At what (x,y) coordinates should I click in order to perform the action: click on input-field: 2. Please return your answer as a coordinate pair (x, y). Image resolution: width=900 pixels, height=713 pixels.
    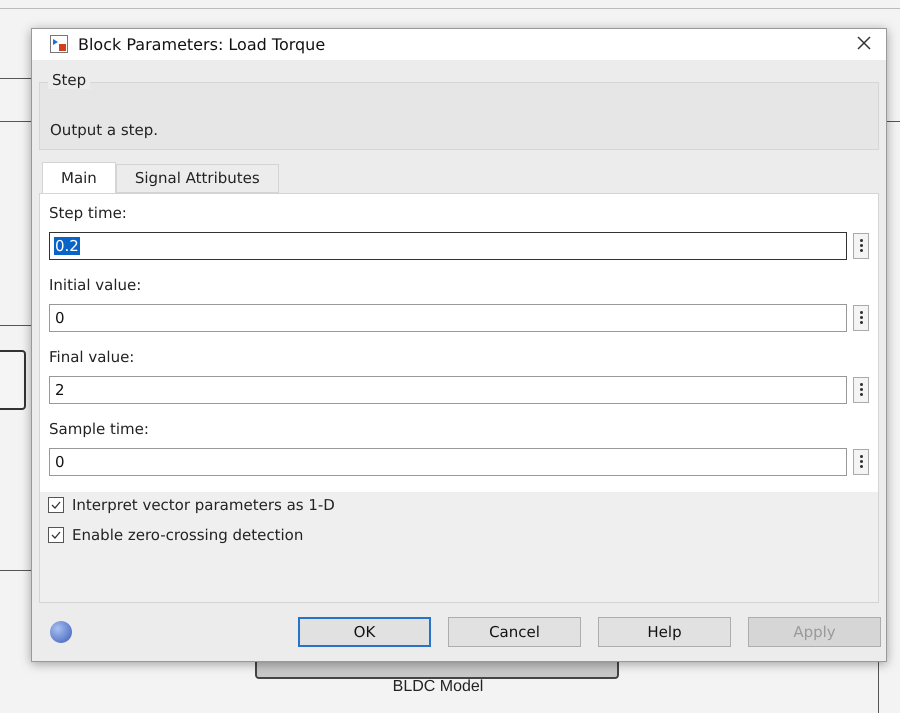
    Looking at the image, I should click on (448, 390).